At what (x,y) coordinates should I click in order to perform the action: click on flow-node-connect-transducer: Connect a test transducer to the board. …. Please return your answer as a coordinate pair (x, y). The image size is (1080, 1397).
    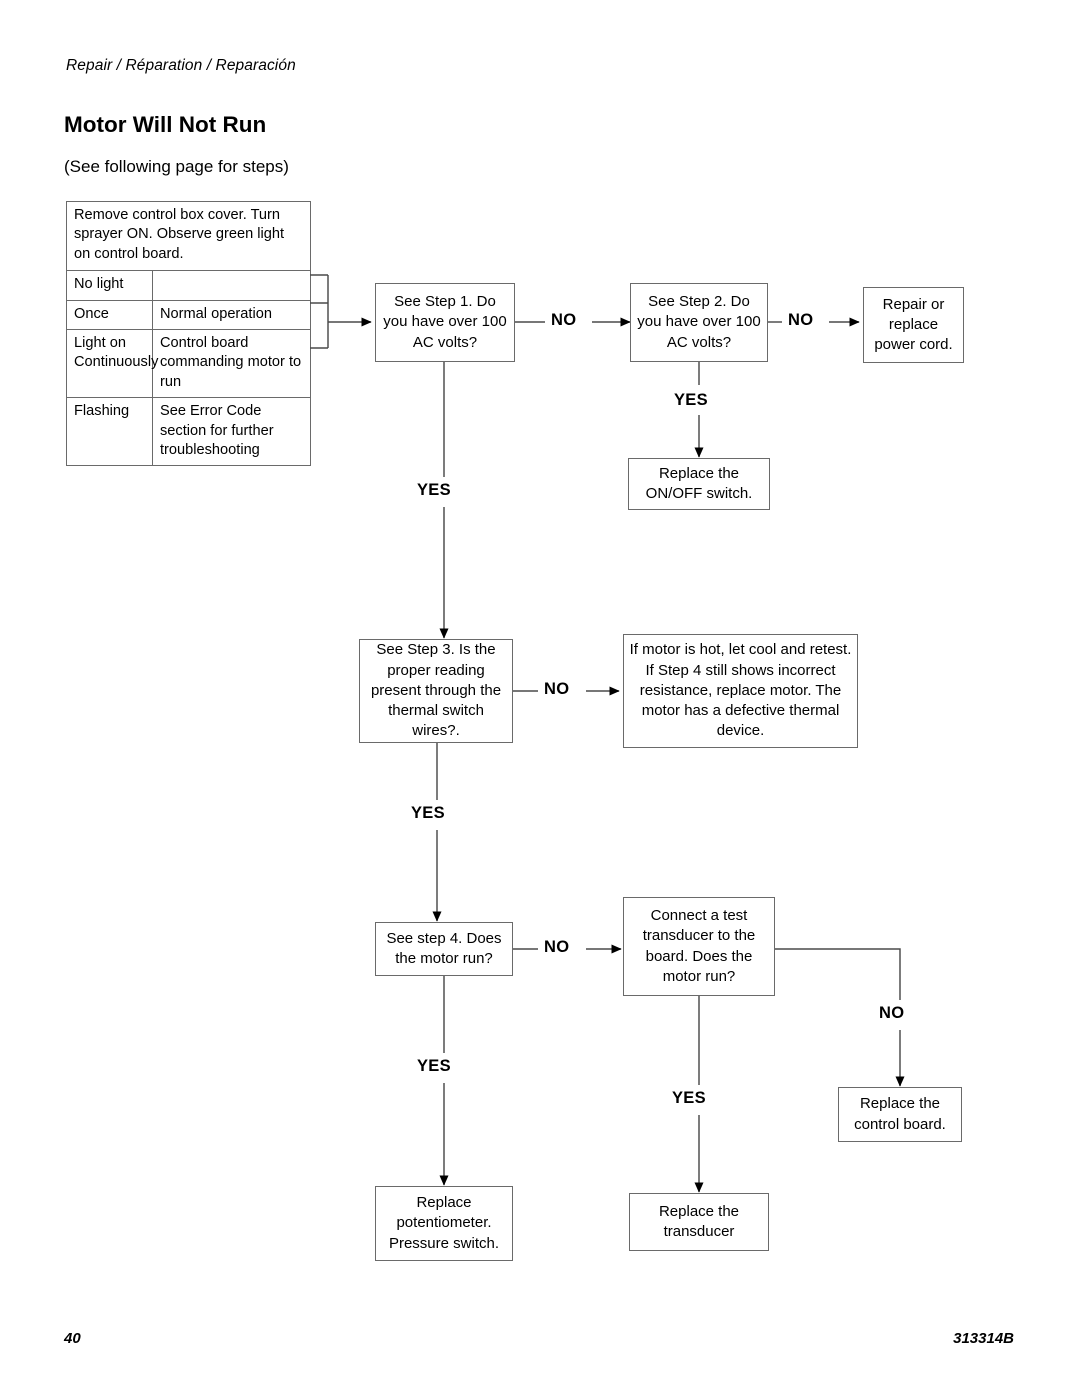
    Looking at the image, I should click on (699, 946).